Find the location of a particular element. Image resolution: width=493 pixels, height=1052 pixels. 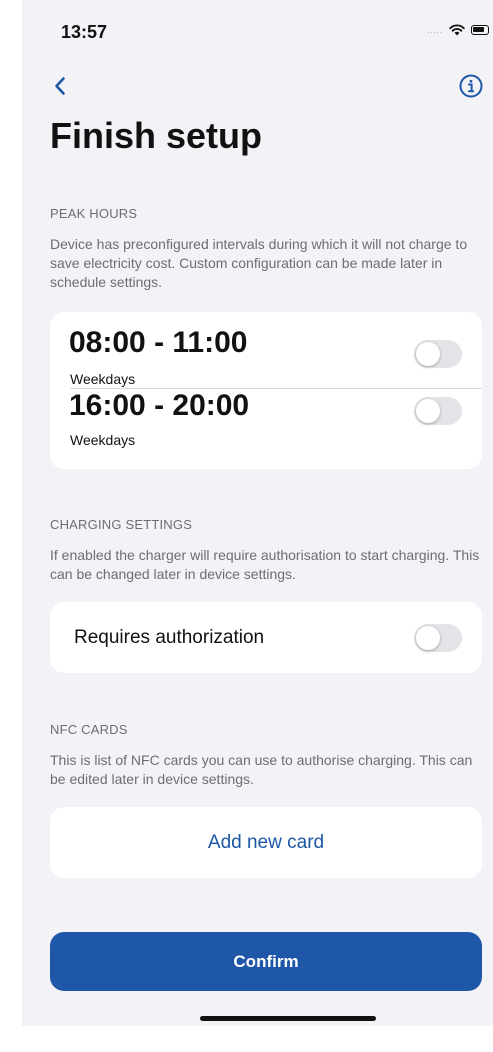

peak-interval-time: 08:00 - 11:00 is located at coordinates (158, 342).